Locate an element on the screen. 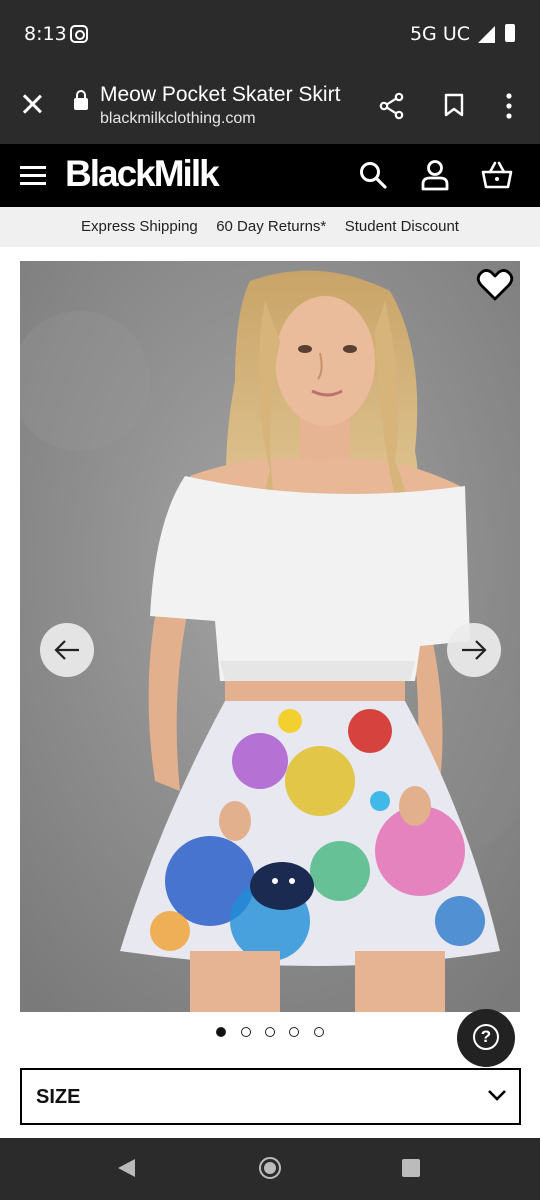 Image resolution: width=540 pixels, height=1200 pixels. size-select: SIZE is located at coordinates (270, 1096).